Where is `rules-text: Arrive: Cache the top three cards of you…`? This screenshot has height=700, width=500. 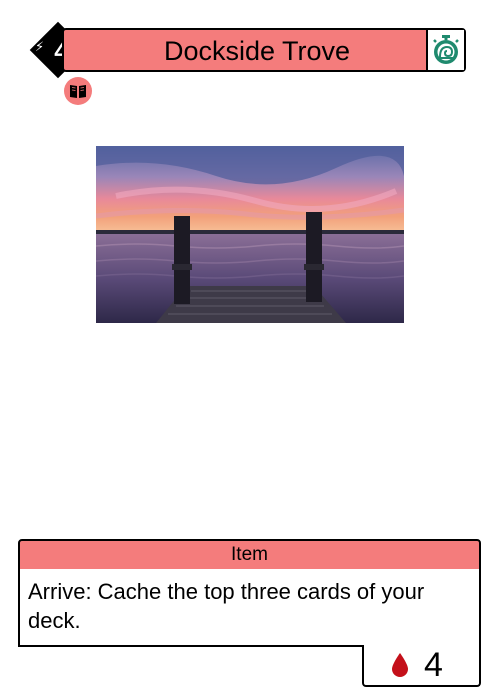
rules-text: Arrive: Cache the top three cards of you… is located at coordinates (249, 608).